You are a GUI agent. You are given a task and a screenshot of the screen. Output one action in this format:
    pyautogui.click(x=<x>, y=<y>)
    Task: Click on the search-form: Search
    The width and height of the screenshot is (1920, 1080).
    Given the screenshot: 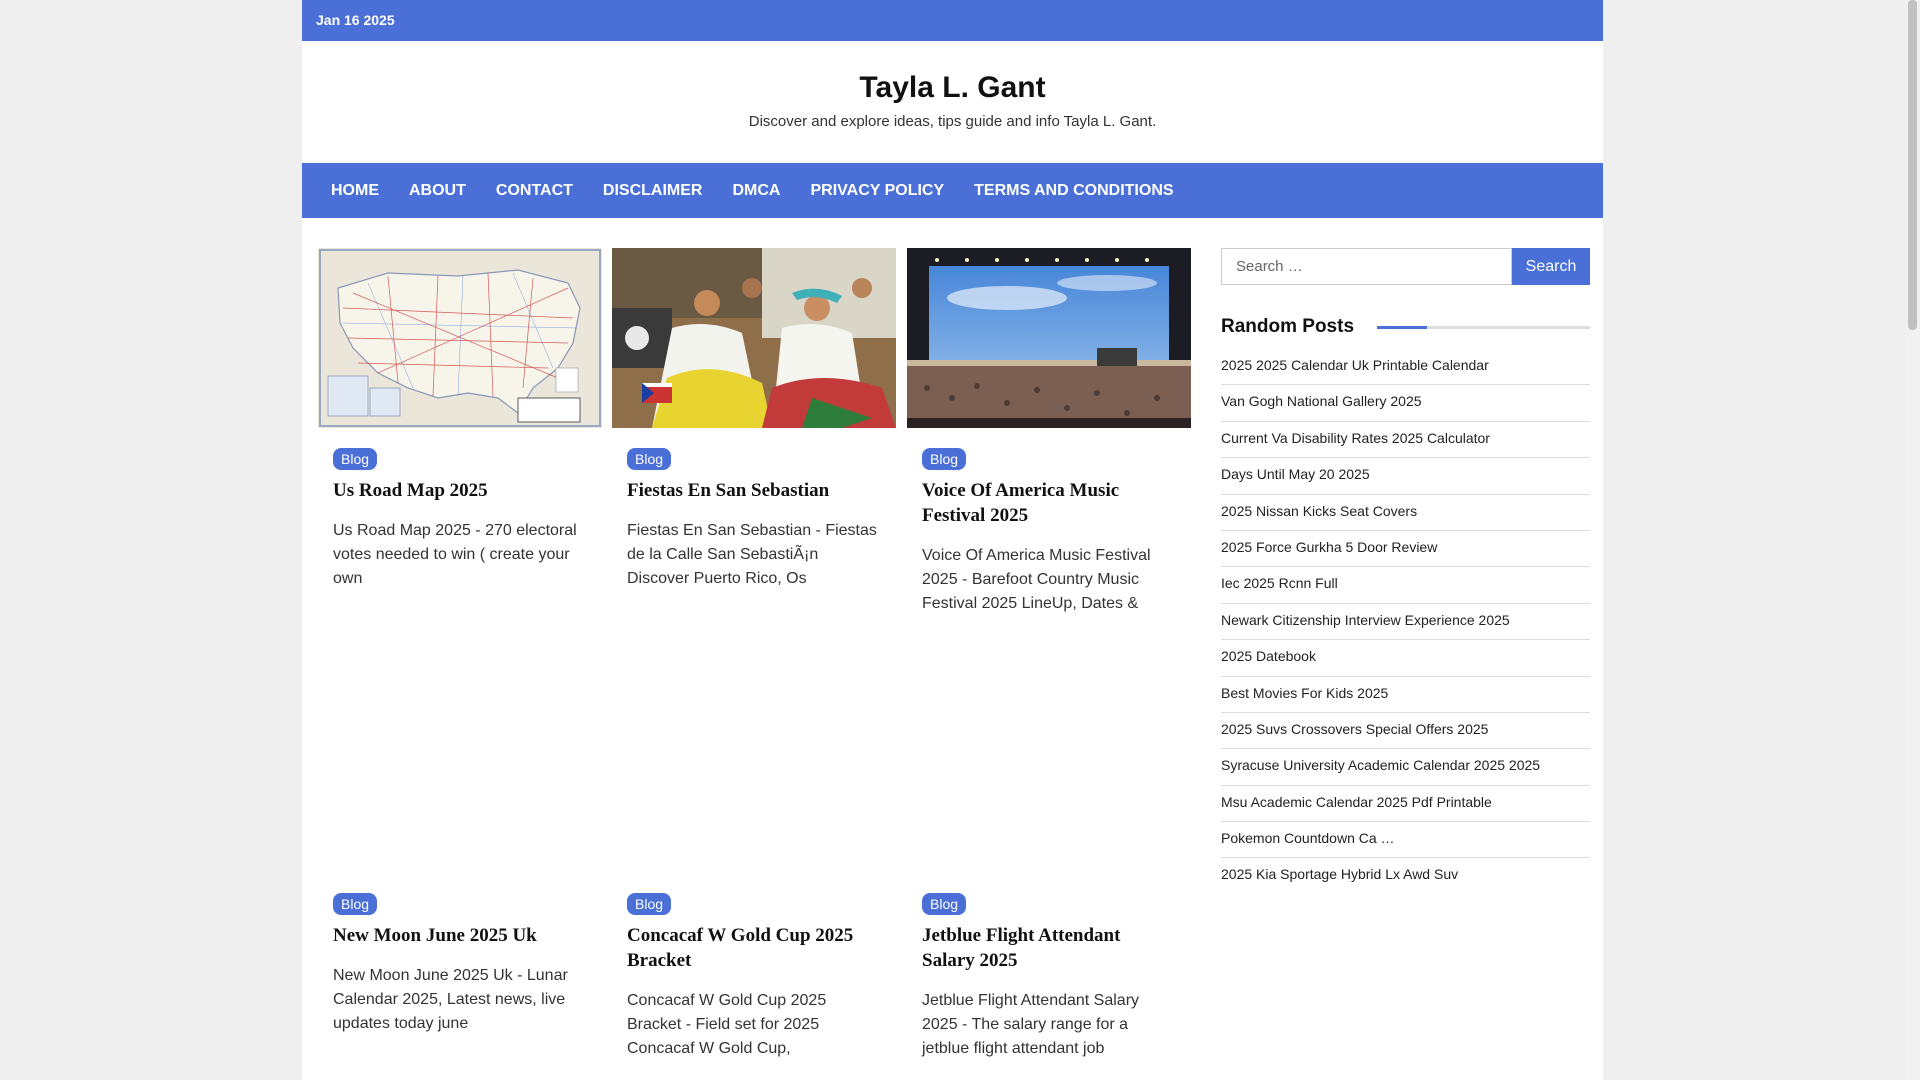 What is the action you would take?
    pyautogui.click(x=1405, y=266)
    